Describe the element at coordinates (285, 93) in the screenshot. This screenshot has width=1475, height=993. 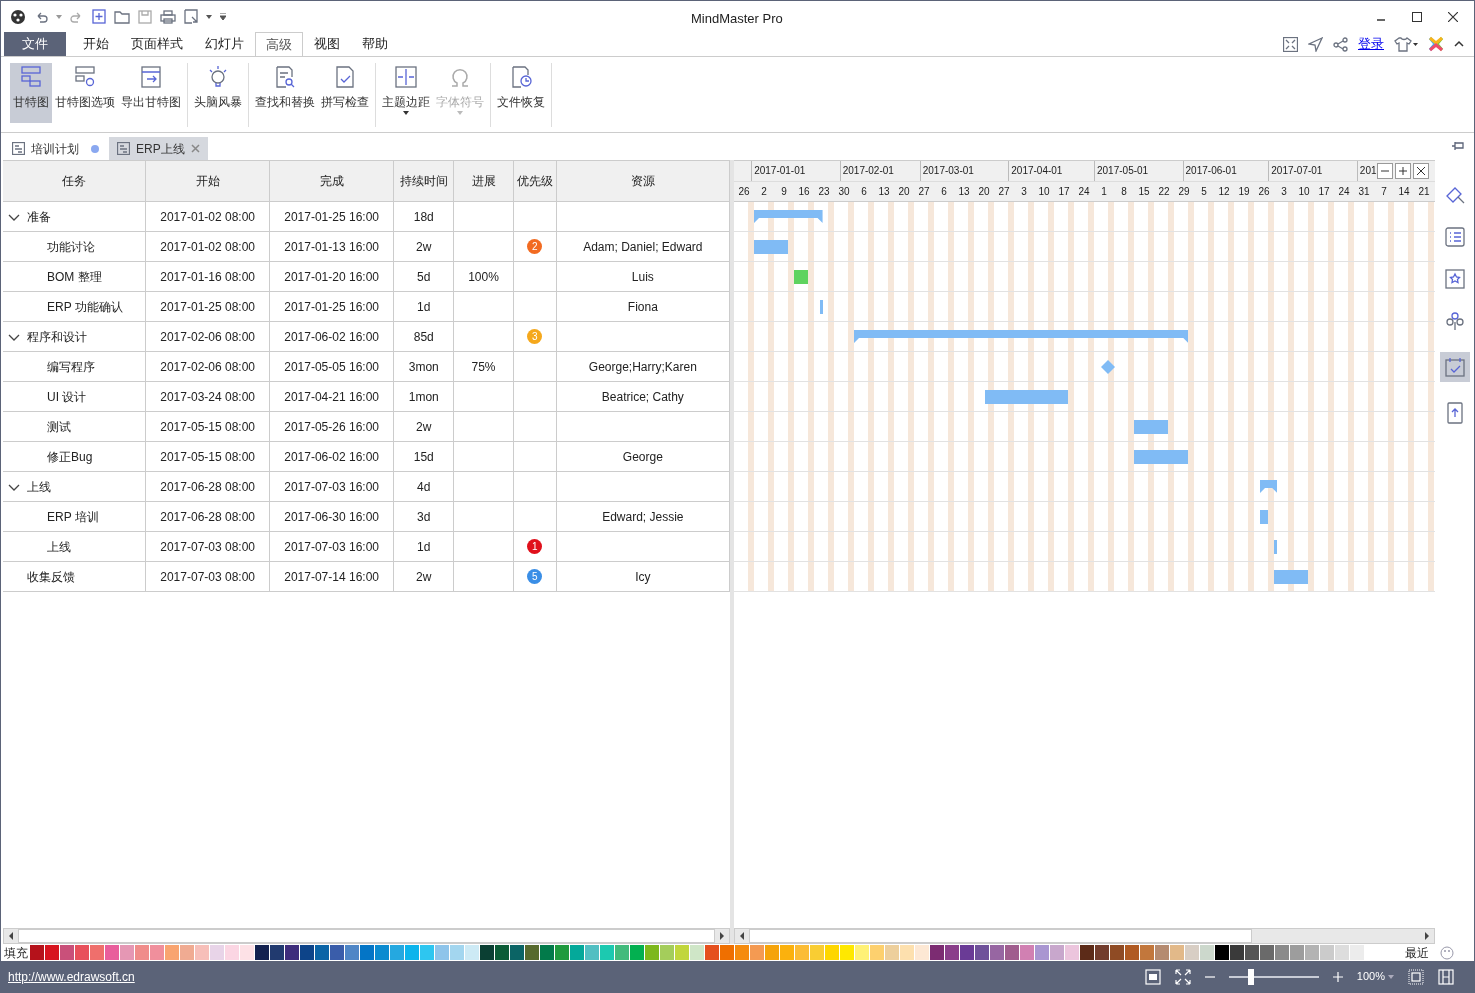
I see `ribbon-button: 查找和替换` at that location.